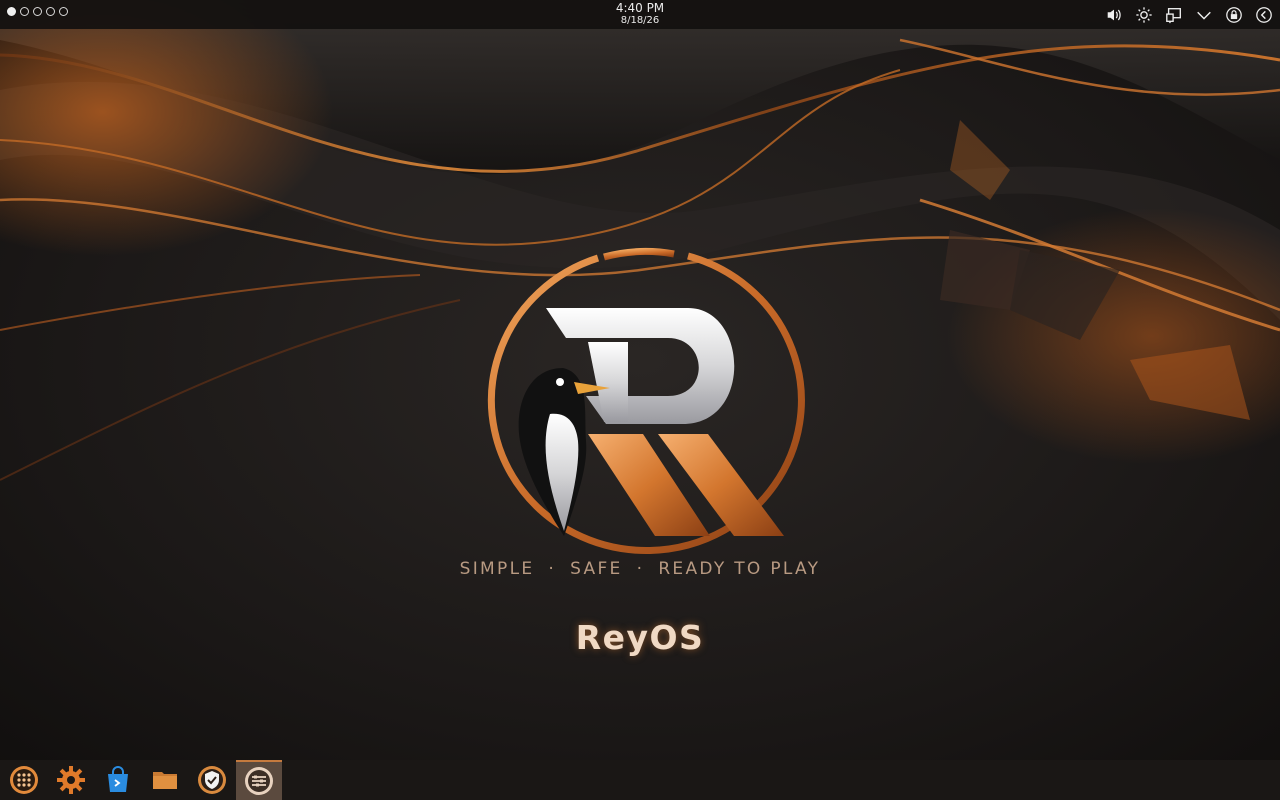 Image resolution: width=1280 pixels, height=800 pixels. What do you see at coordinates (63, 11) in the screenshot?
I see `workspace-5-indicator` at bounding box center [63, 11].